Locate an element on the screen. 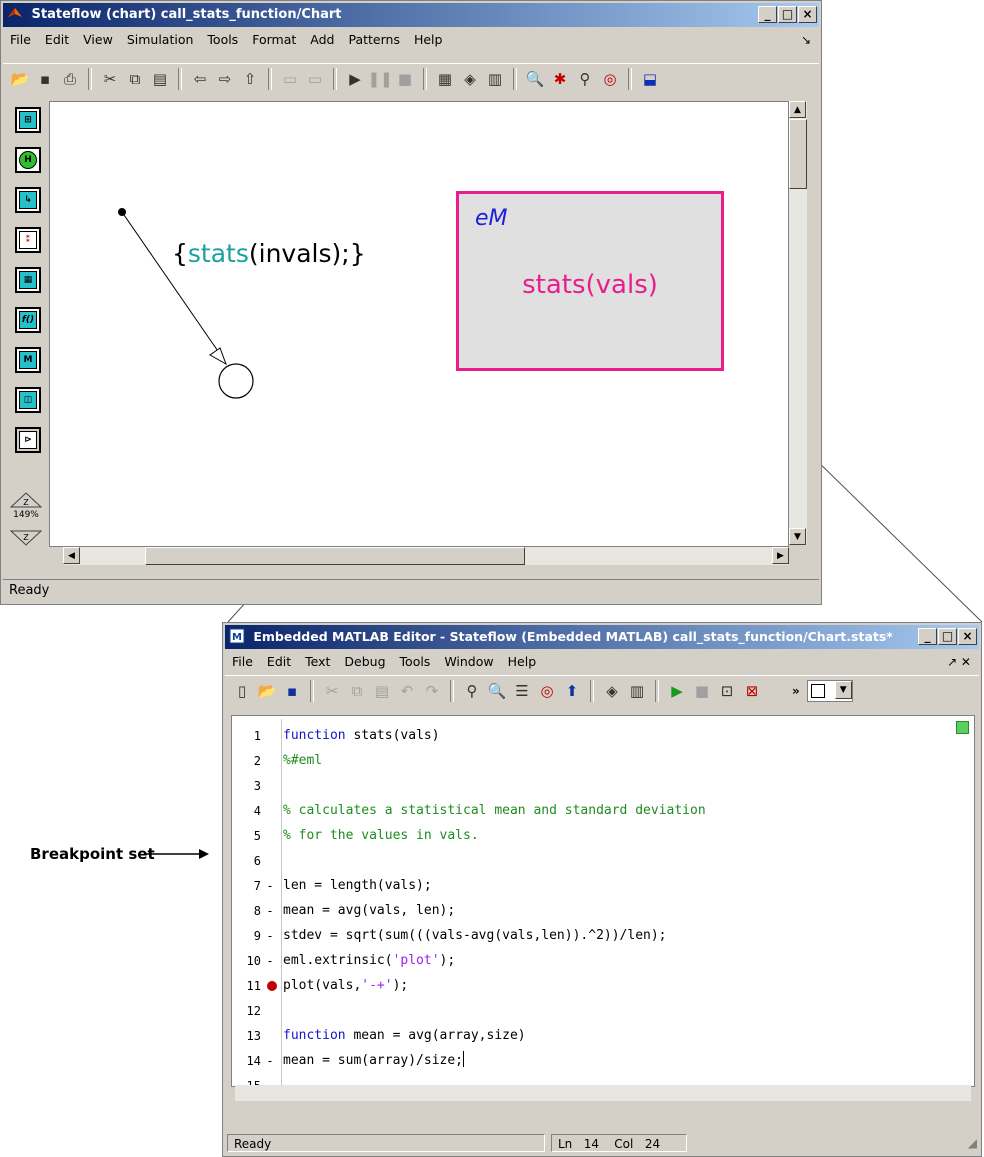  forward-icon: ⇨ is located at coordinates (225, 79).